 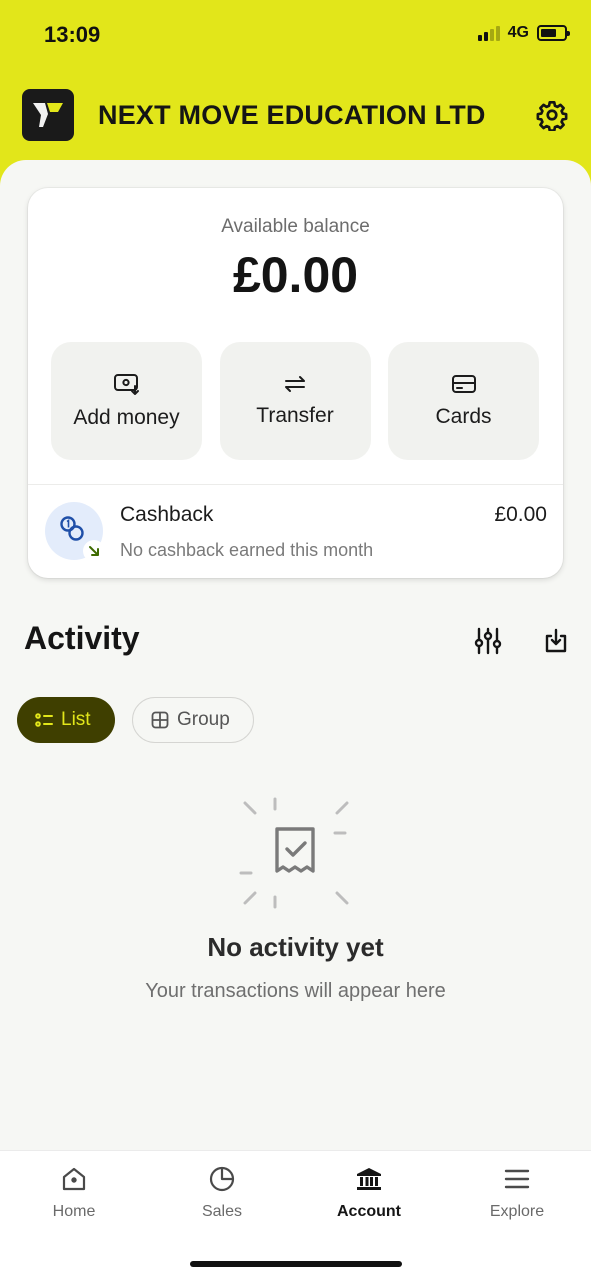 I want to click on nav-item-home: Home, so click(x=74, y=1196).